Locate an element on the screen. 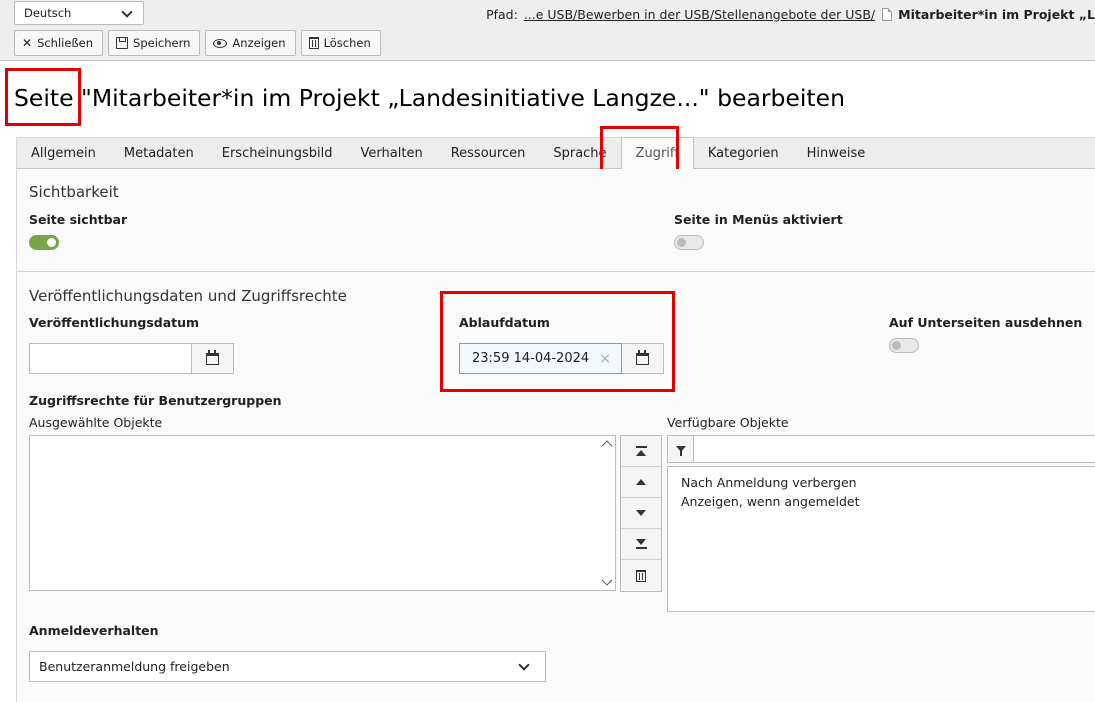 This screenshot has height=702, width=1095. delete-button: Löschen is located at coordinates (340, 43).